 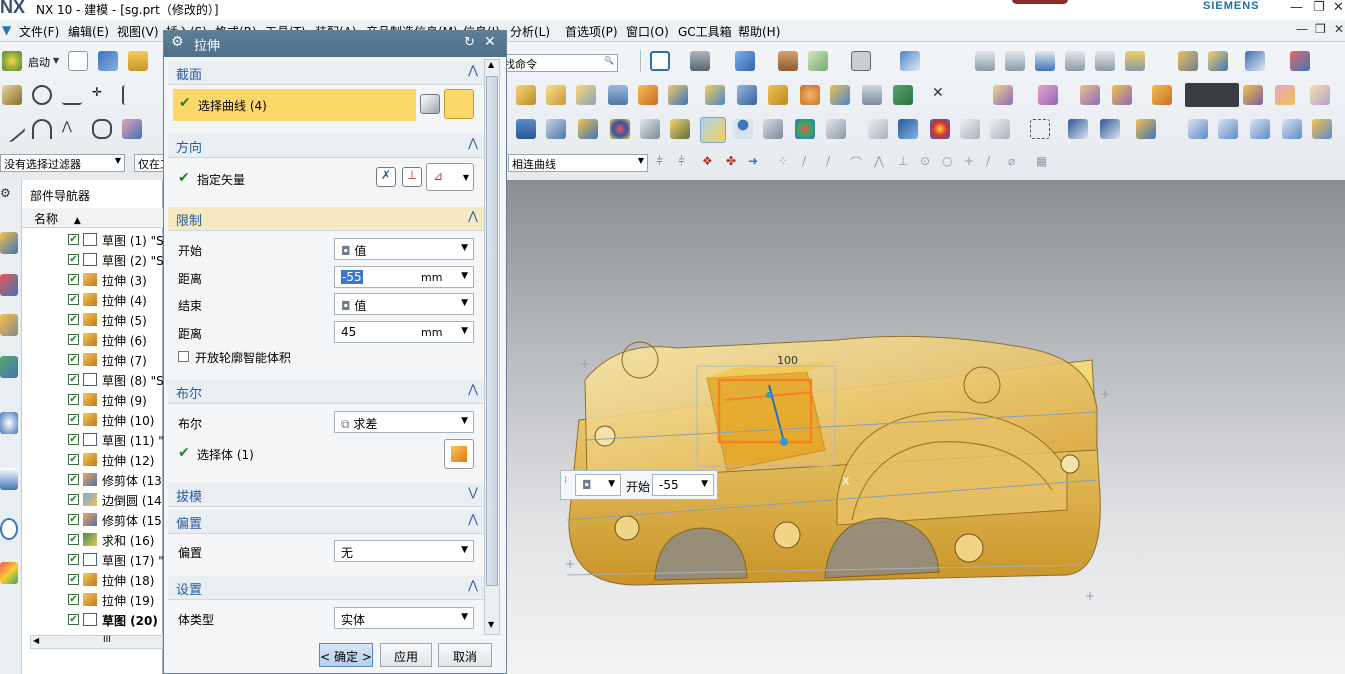 I want to click on thread-icon, so click(x=872, y=95).